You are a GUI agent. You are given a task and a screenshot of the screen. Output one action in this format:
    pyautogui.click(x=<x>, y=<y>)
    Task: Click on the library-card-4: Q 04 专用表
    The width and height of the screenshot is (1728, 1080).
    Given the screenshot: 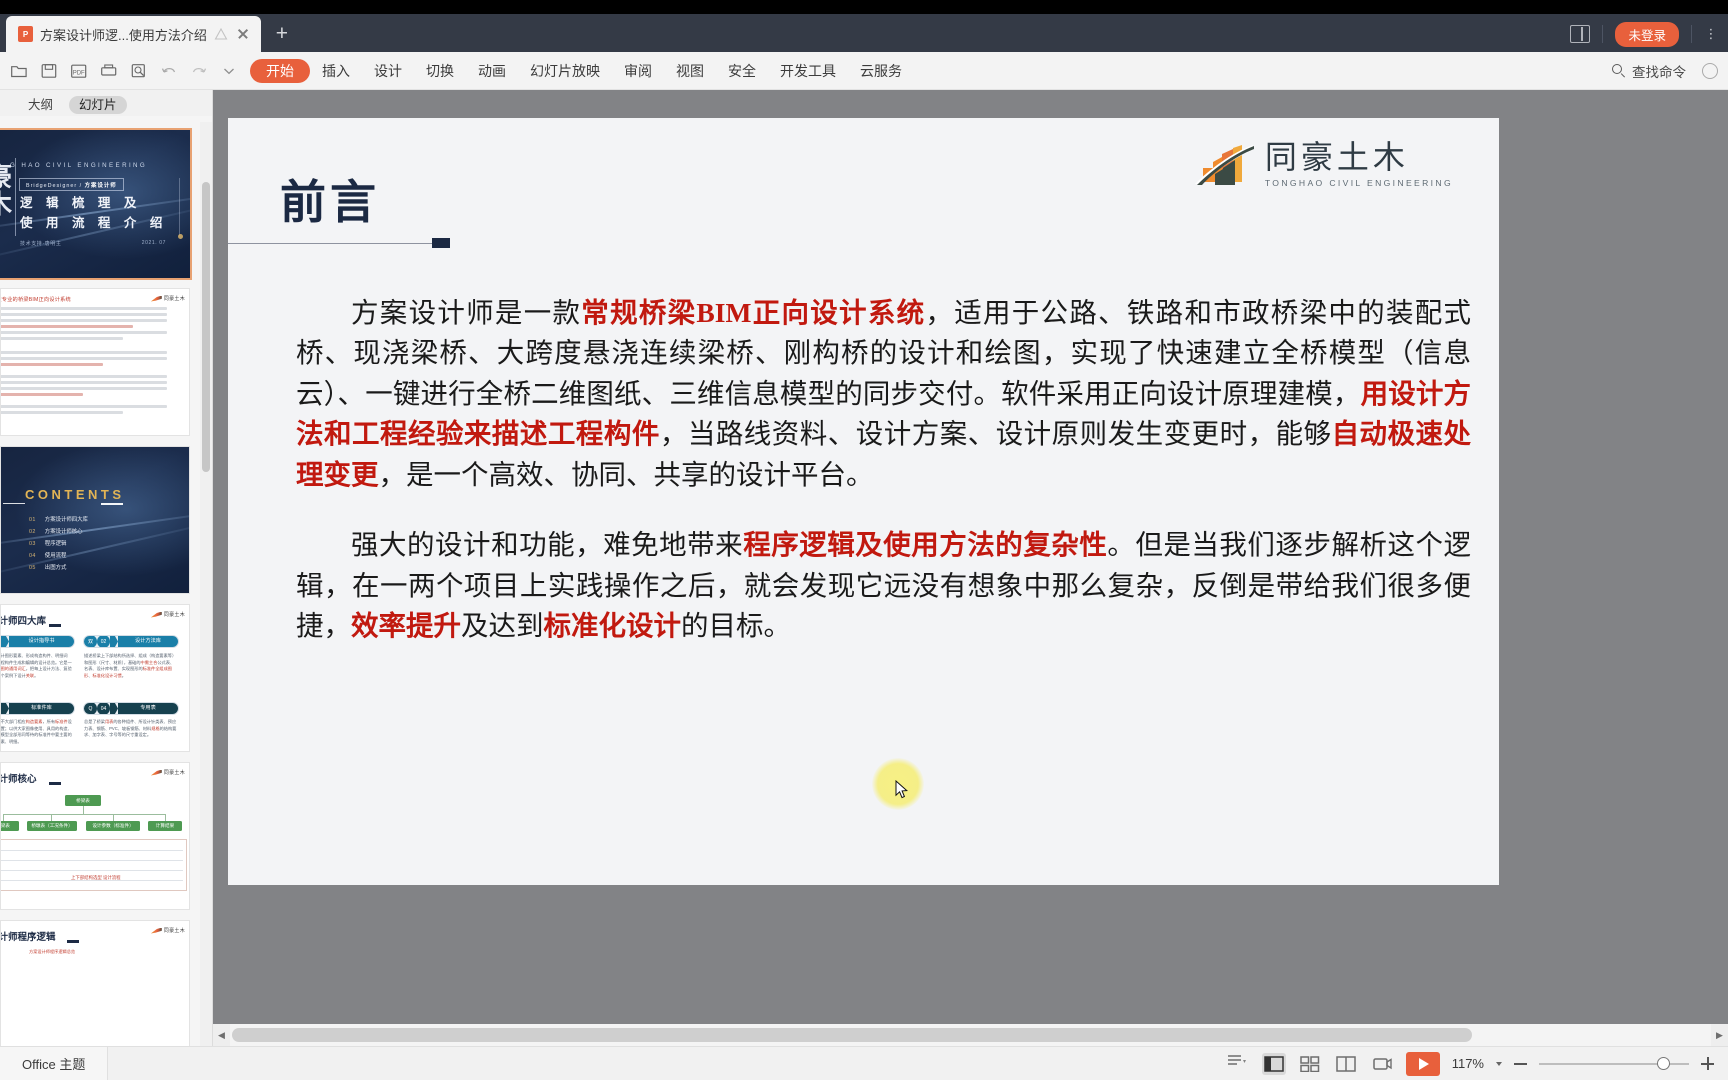 What is the action you would take?
    pyautogui.click(x=131, y=708)
    